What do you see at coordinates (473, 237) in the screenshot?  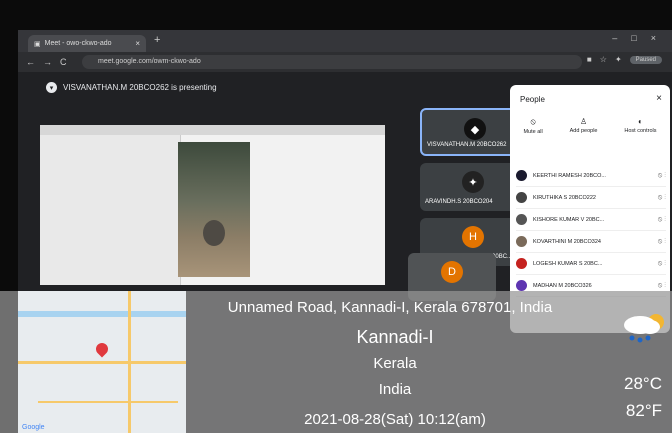 I see `participant-initial: H` at bounding box center [473, 237].